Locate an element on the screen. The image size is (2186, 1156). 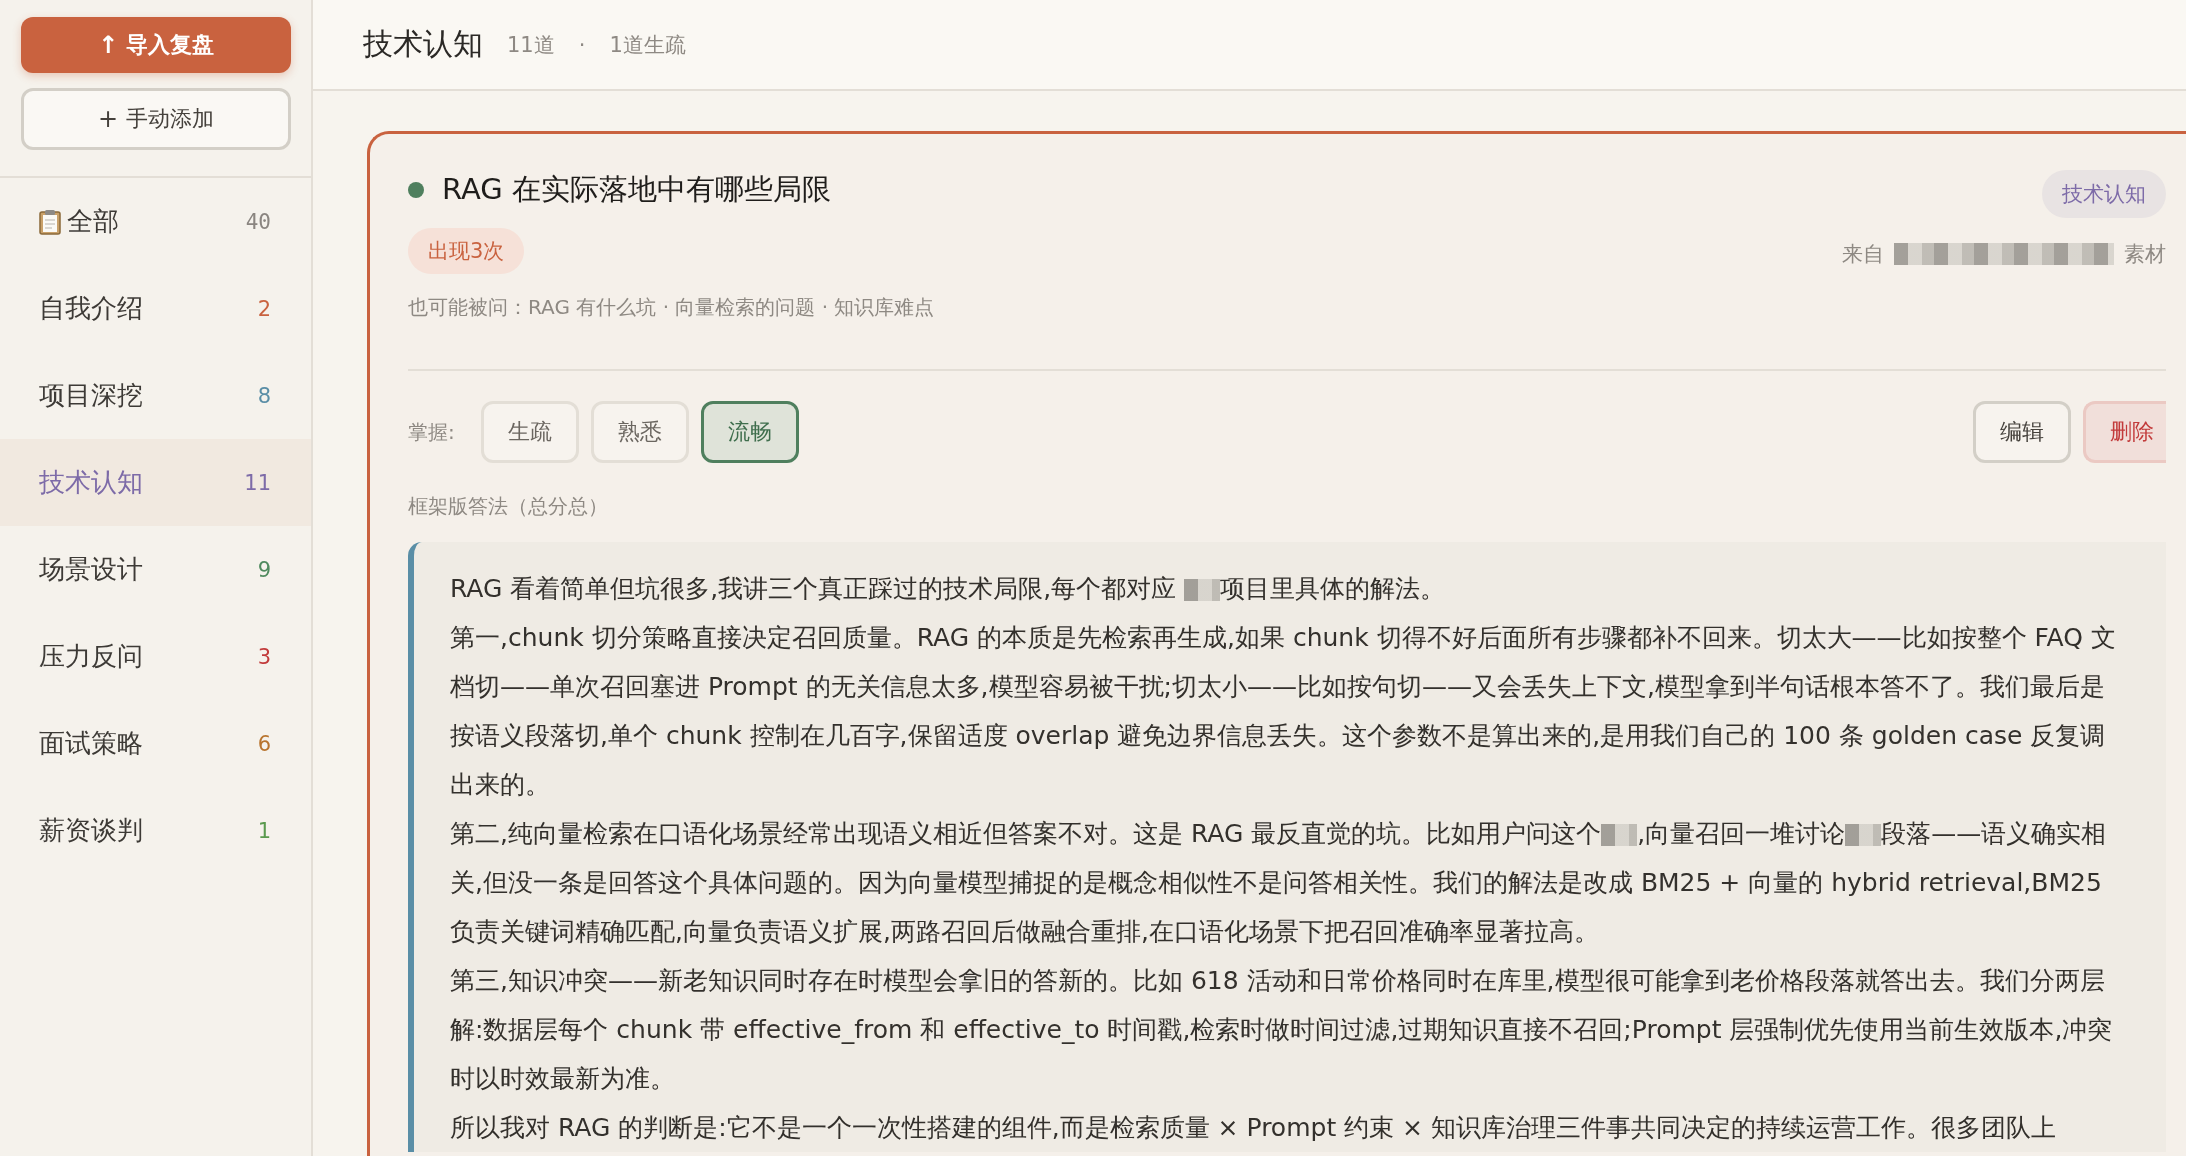
edit-button: 编辑 is located at coordinates (2022, 432).